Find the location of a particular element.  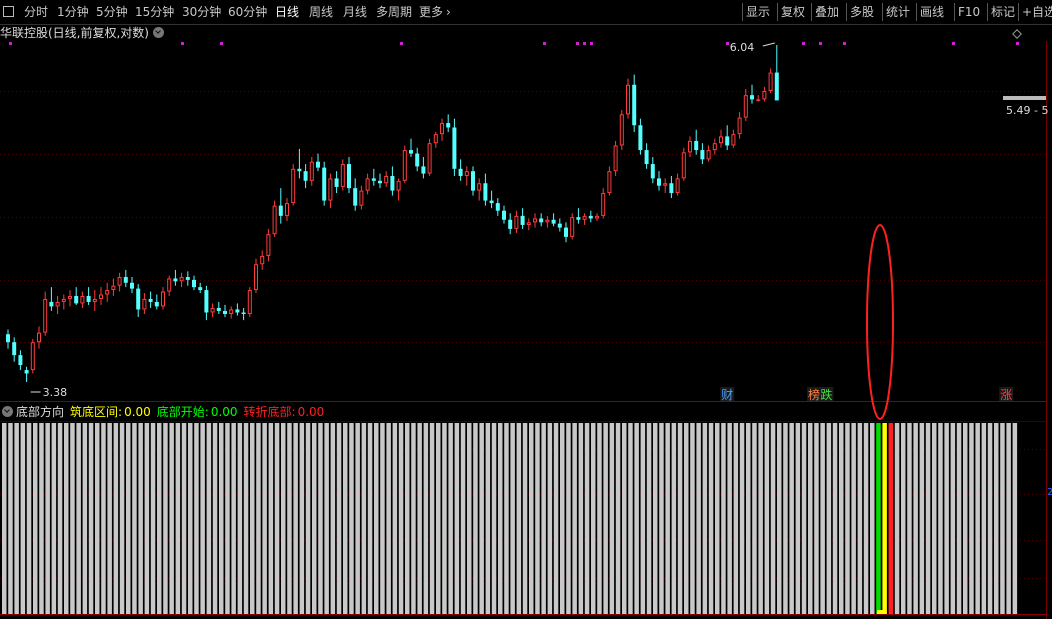

highlight-ellipse is located at coordinates (880, 322).